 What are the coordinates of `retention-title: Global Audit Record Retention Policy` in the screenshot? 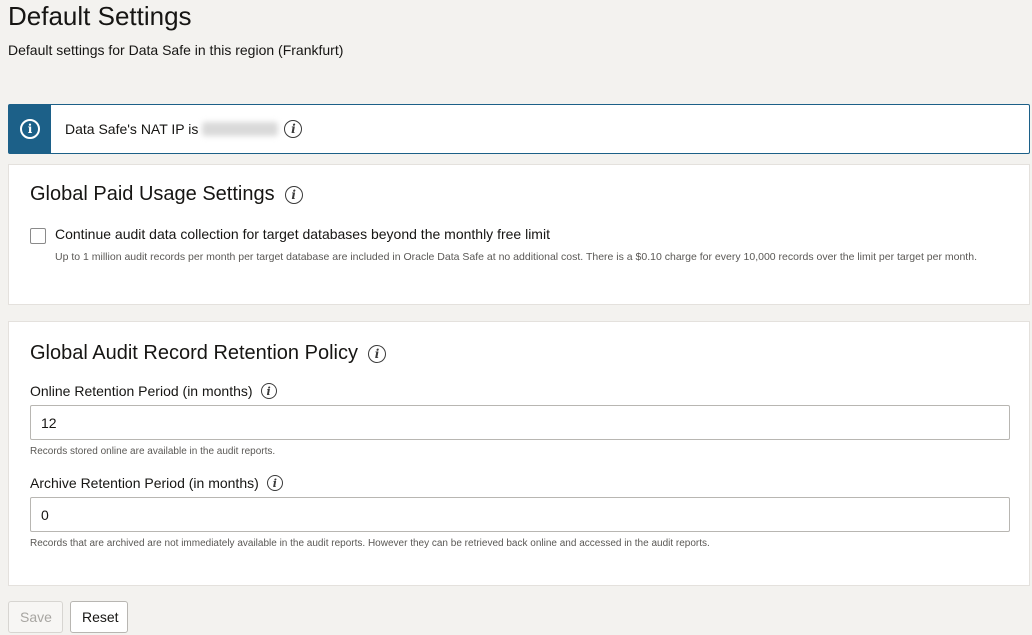 It's located at (194, 353).